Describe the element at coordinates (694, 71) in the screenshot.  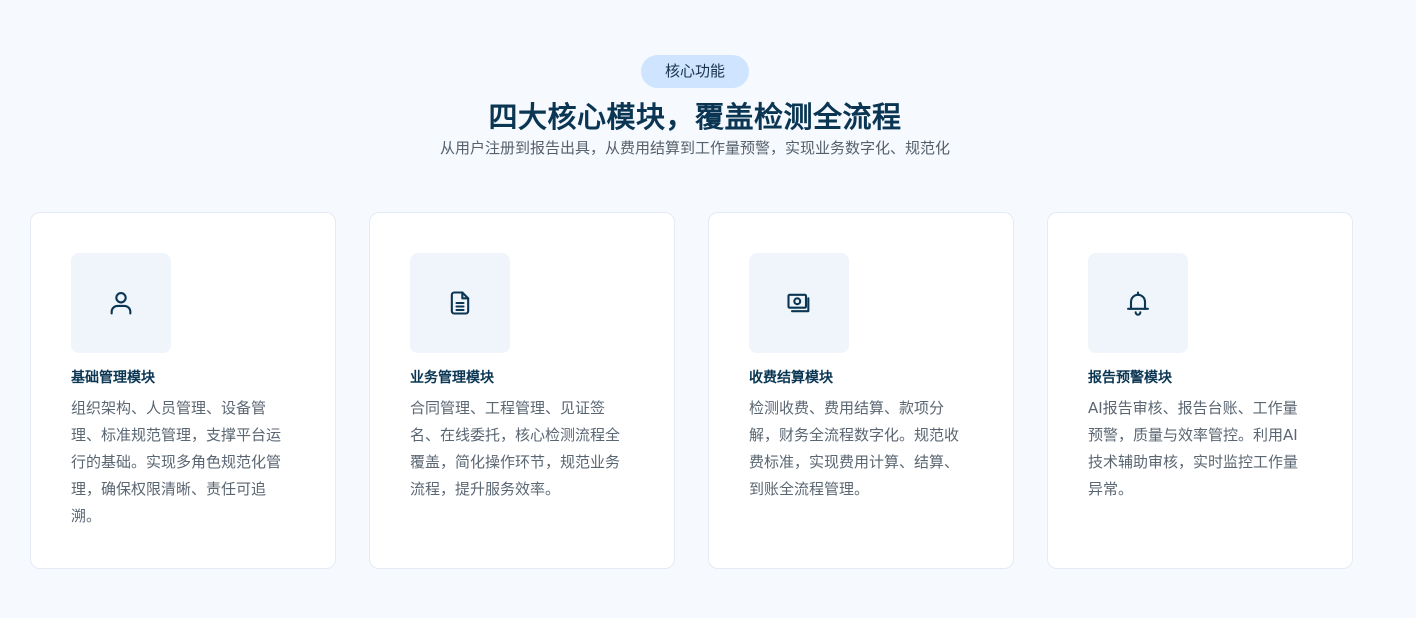
I see `section-badge: 核心功能` at that location.